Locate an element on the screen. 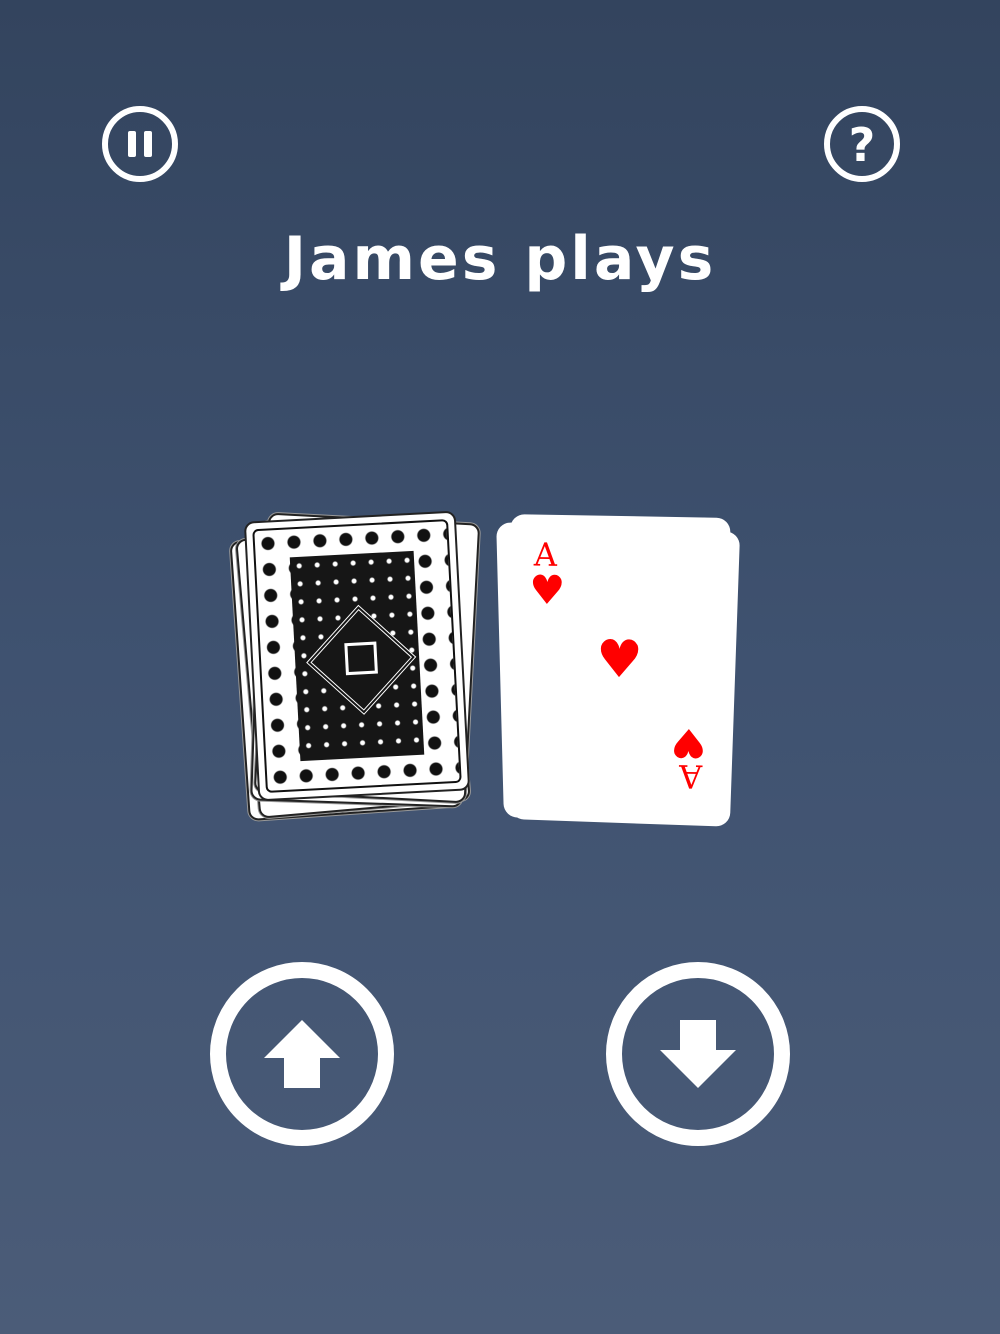  question-mark-icon: ? is located at coordinates (862, 145).